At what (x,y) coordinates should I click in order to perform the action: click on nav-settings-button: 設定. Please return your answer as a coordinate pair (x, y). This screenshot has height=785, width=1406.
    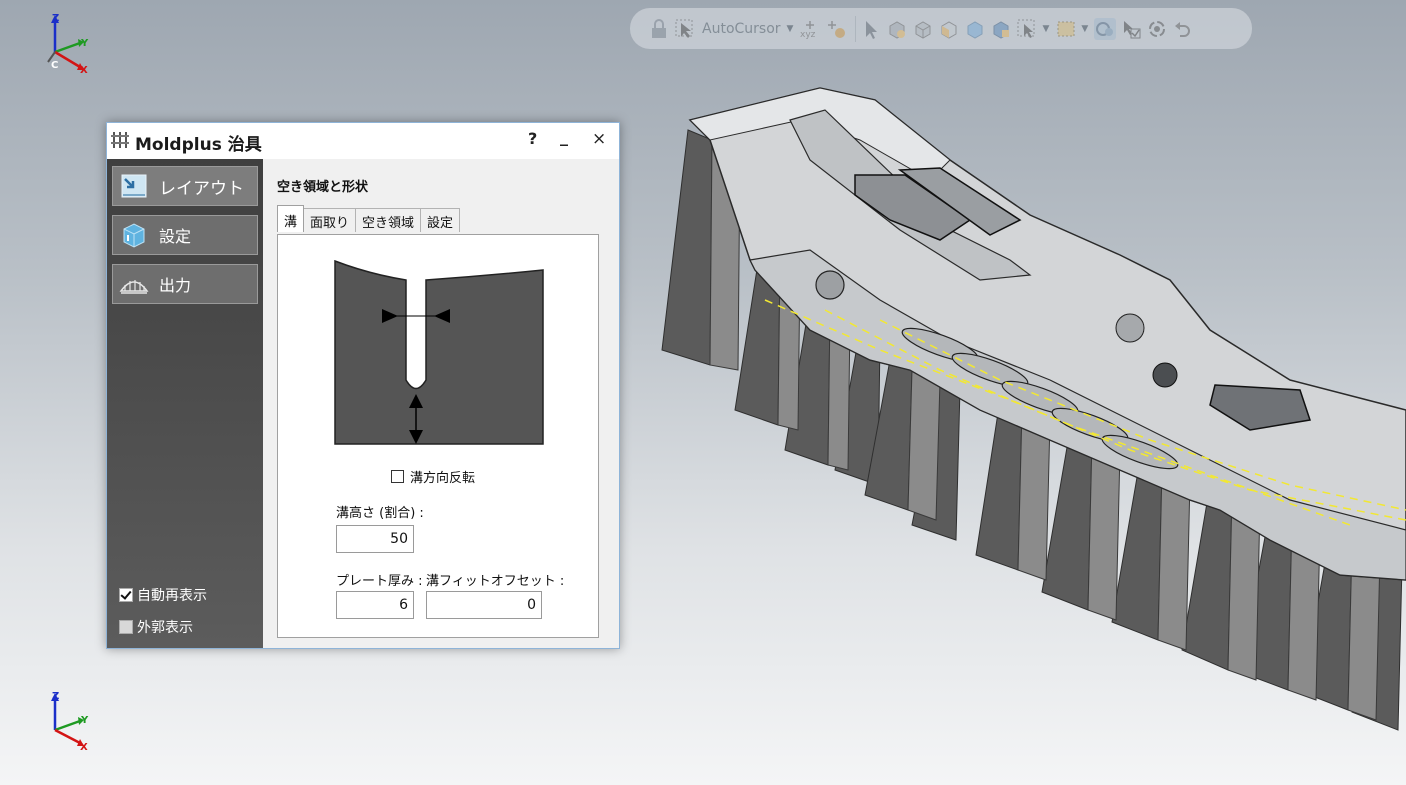
    Looking at the image, I should click on (185, 235).